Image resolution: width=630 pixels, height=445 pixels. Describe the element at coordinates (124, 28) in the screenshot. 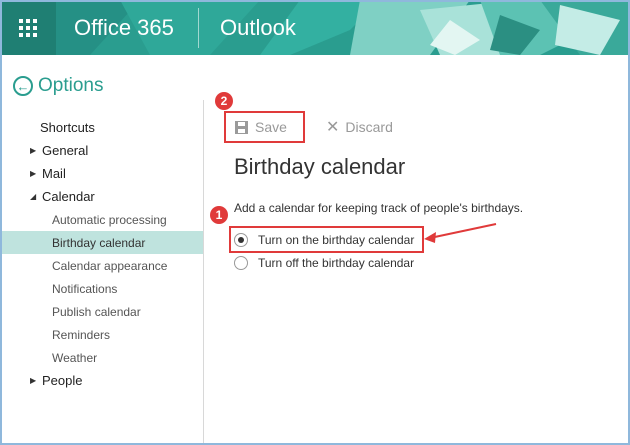

I see `brand-title: Office 365` at that location.